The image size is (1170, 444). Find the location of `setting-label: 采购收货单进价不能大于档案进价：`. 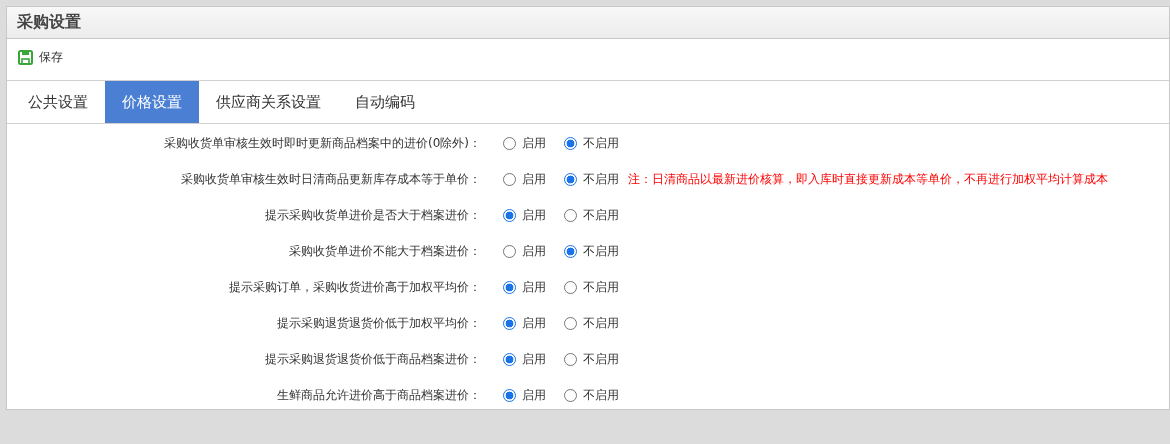

setting-label: 采购收货单进价不能大于档案进价： is located at coordinates (384, 251).